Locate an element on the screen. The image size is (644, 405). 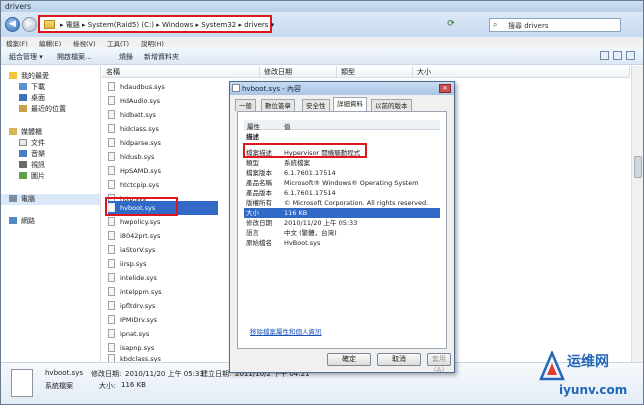
list-item: intelppm.sys is located at coordinates (163, 292).